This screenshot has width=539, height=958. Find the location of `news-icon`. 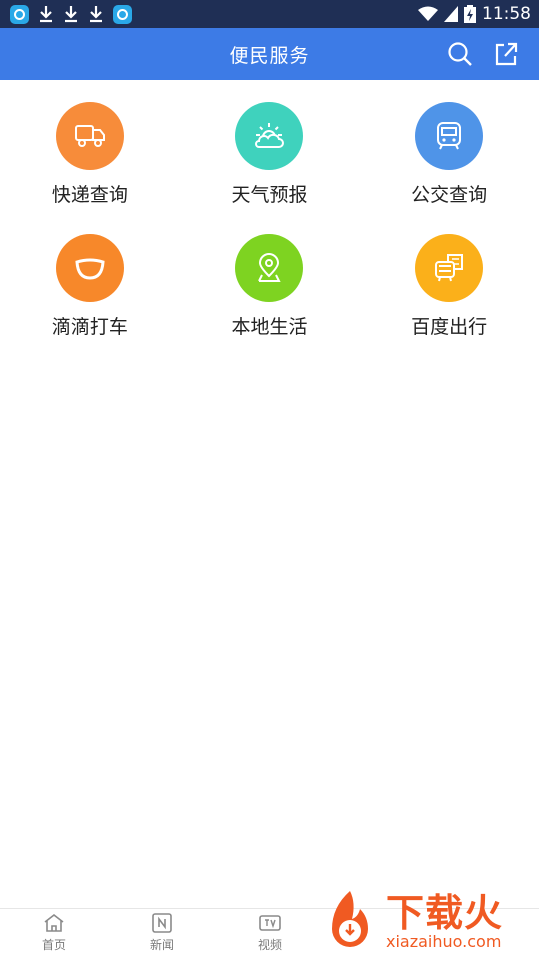

news-icon is located at coordinates (162, 923).